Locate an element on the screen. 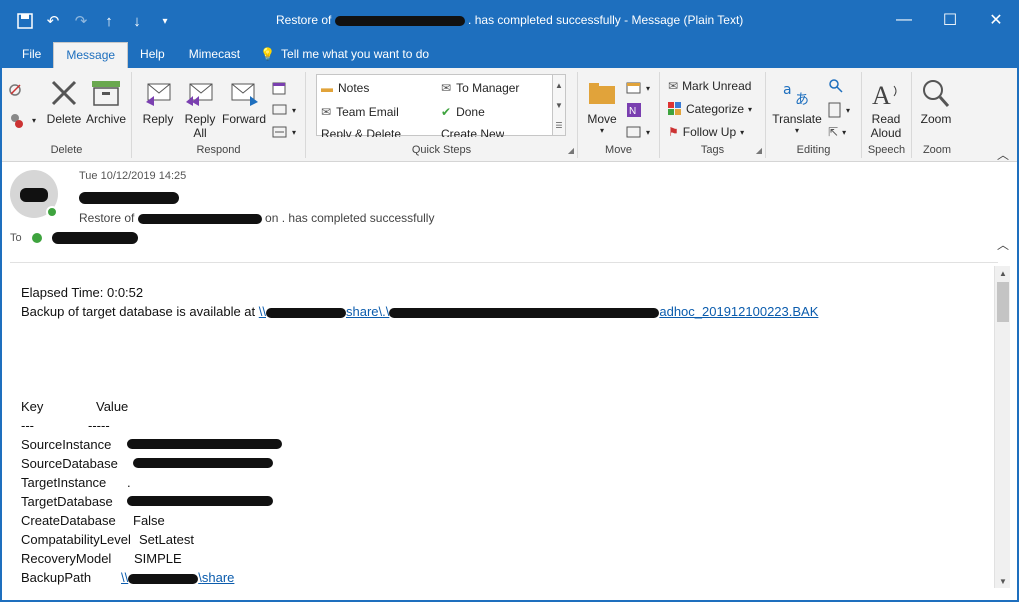 This screenshot has width=1019, height=602. quick-step-team-email: ✉ Team Email is located at coordinates (360, 112).